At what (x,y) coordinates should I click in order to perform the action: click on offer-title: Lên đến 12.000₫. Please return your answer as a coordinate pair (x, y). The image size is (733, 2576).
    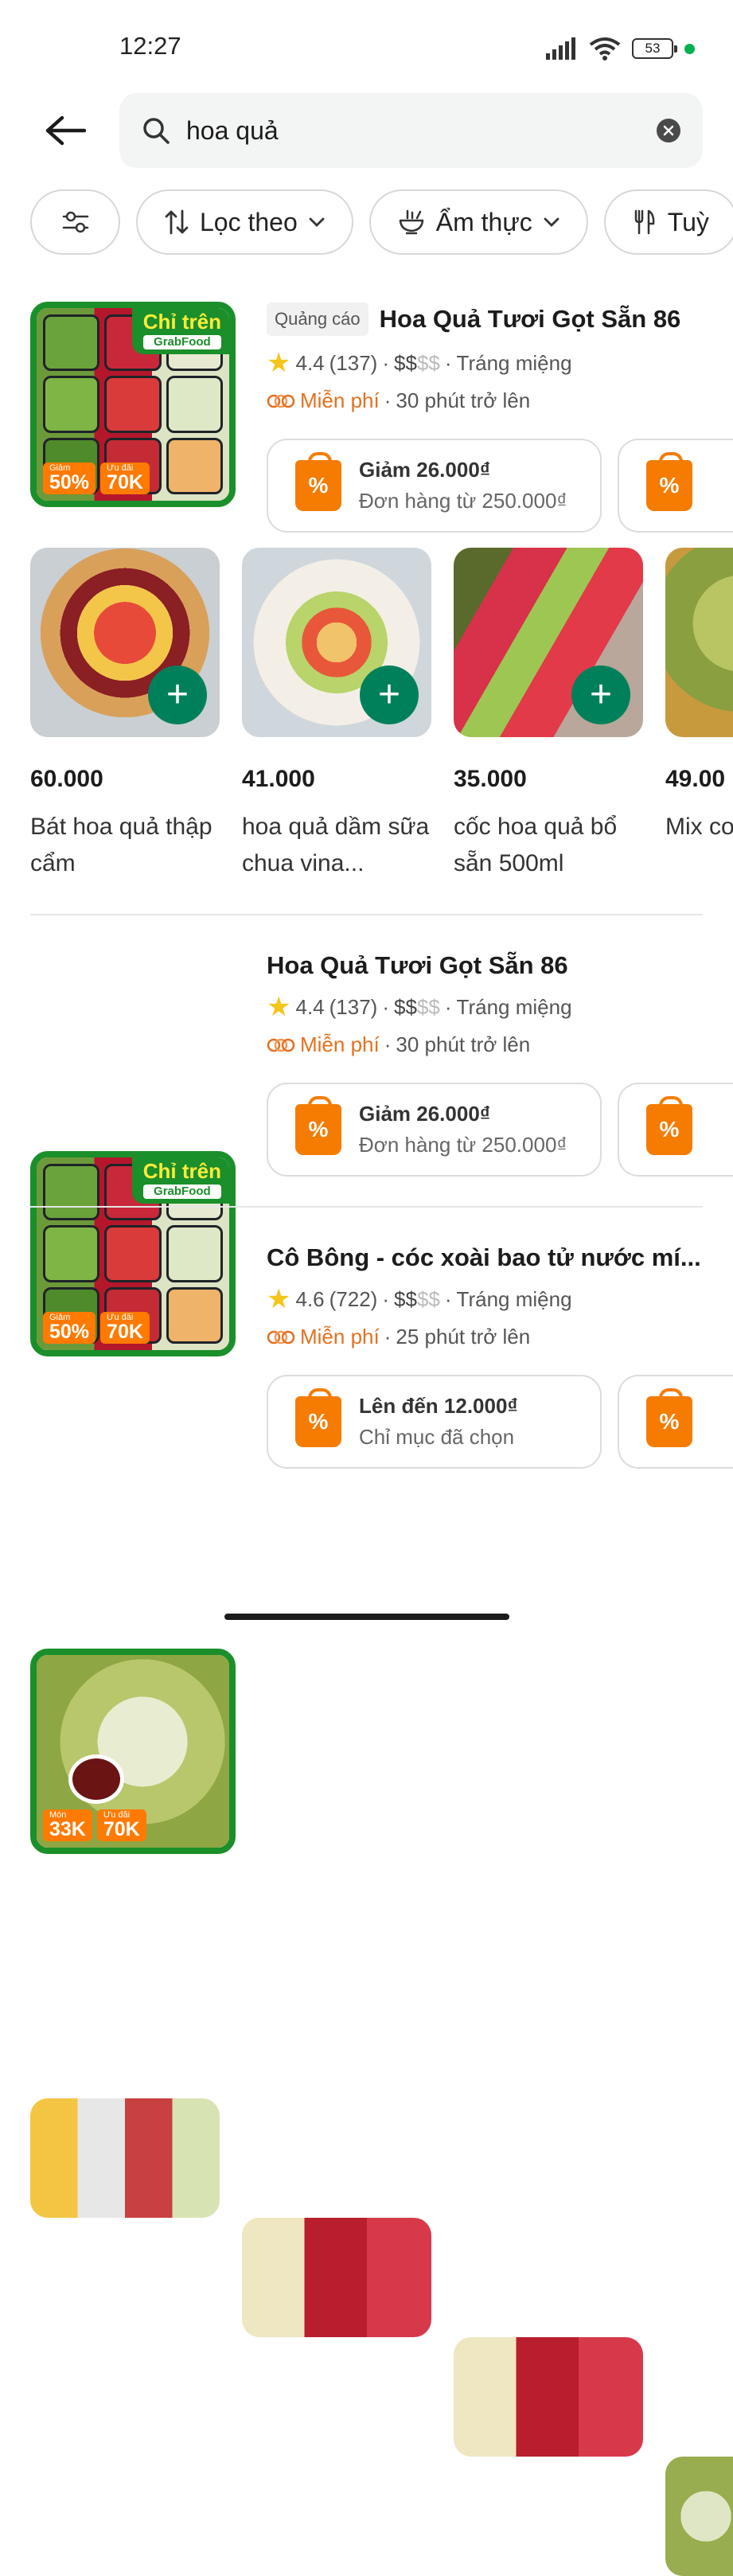
    Looking at the image, I should click on (438, 1406).